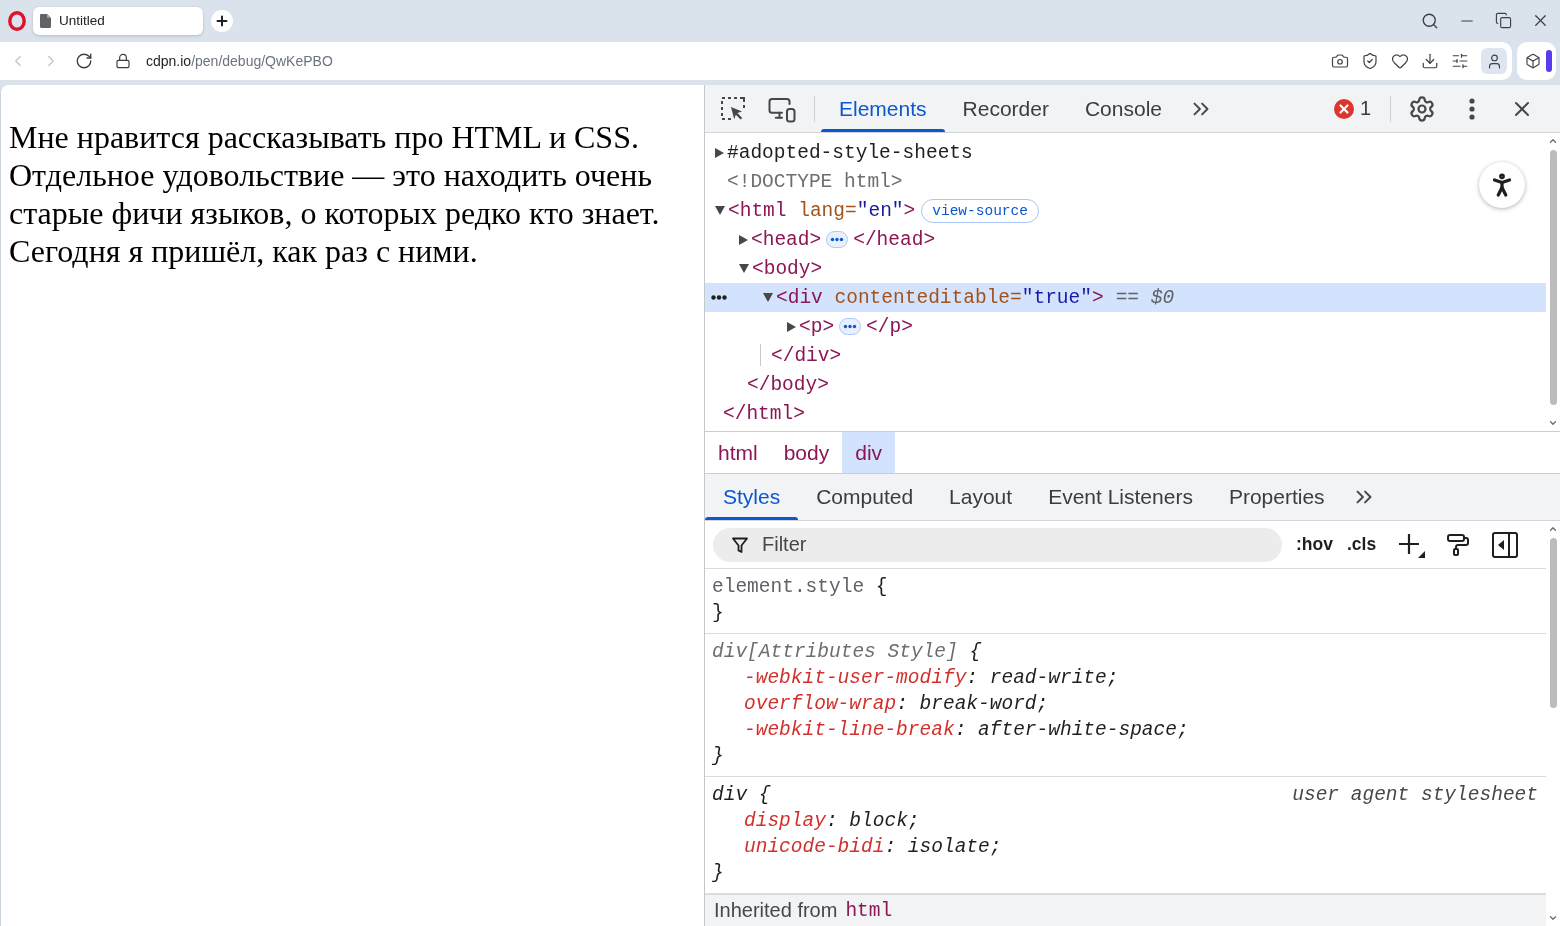 The image size is (1560, 926). I want to click on rule-selector: div {, so click(741, 795).